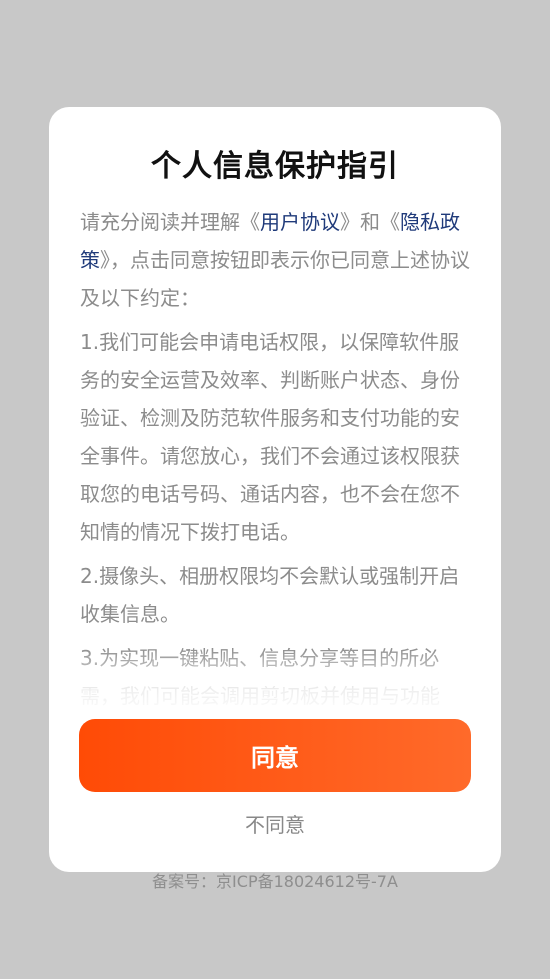 This screenshot has height=979, width=550. Describe the element at coordinates (275, 881) in the screenshot. I see `icp-record-number: 备案号：京ICP备18024612号-7A` at that location.